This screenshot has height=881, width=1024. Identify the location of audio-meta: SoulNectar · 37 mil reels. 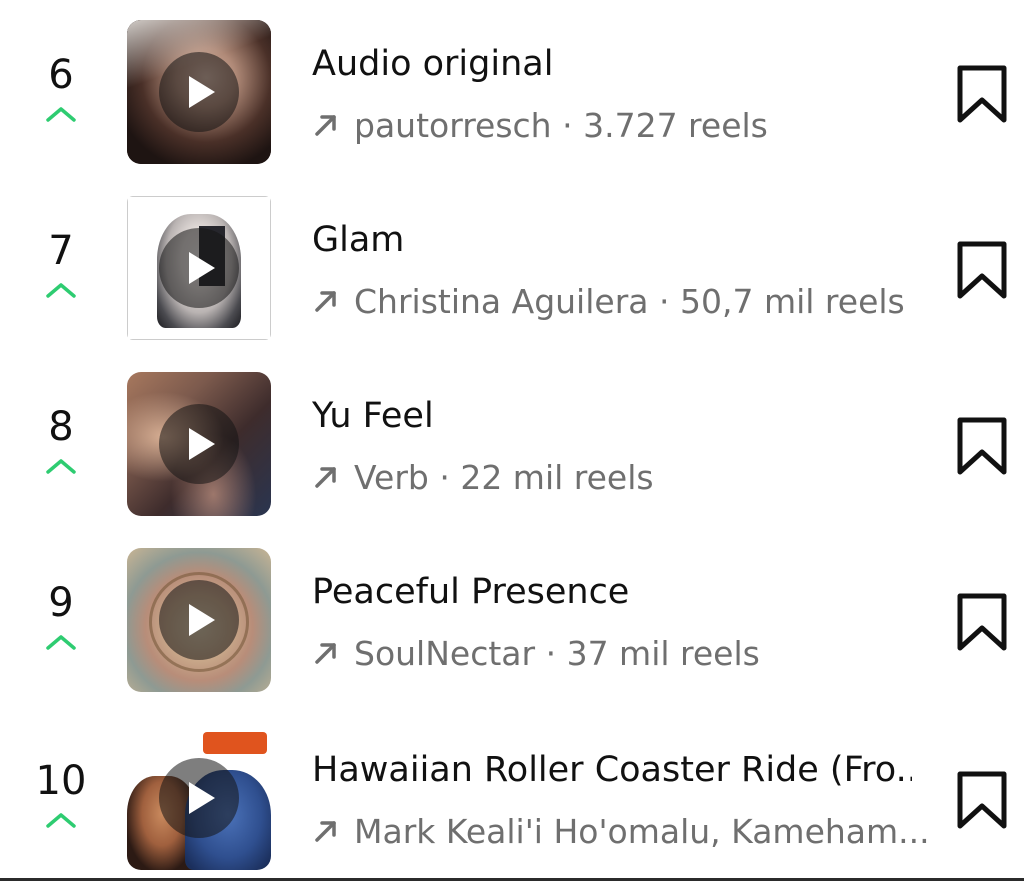
(625, 654).